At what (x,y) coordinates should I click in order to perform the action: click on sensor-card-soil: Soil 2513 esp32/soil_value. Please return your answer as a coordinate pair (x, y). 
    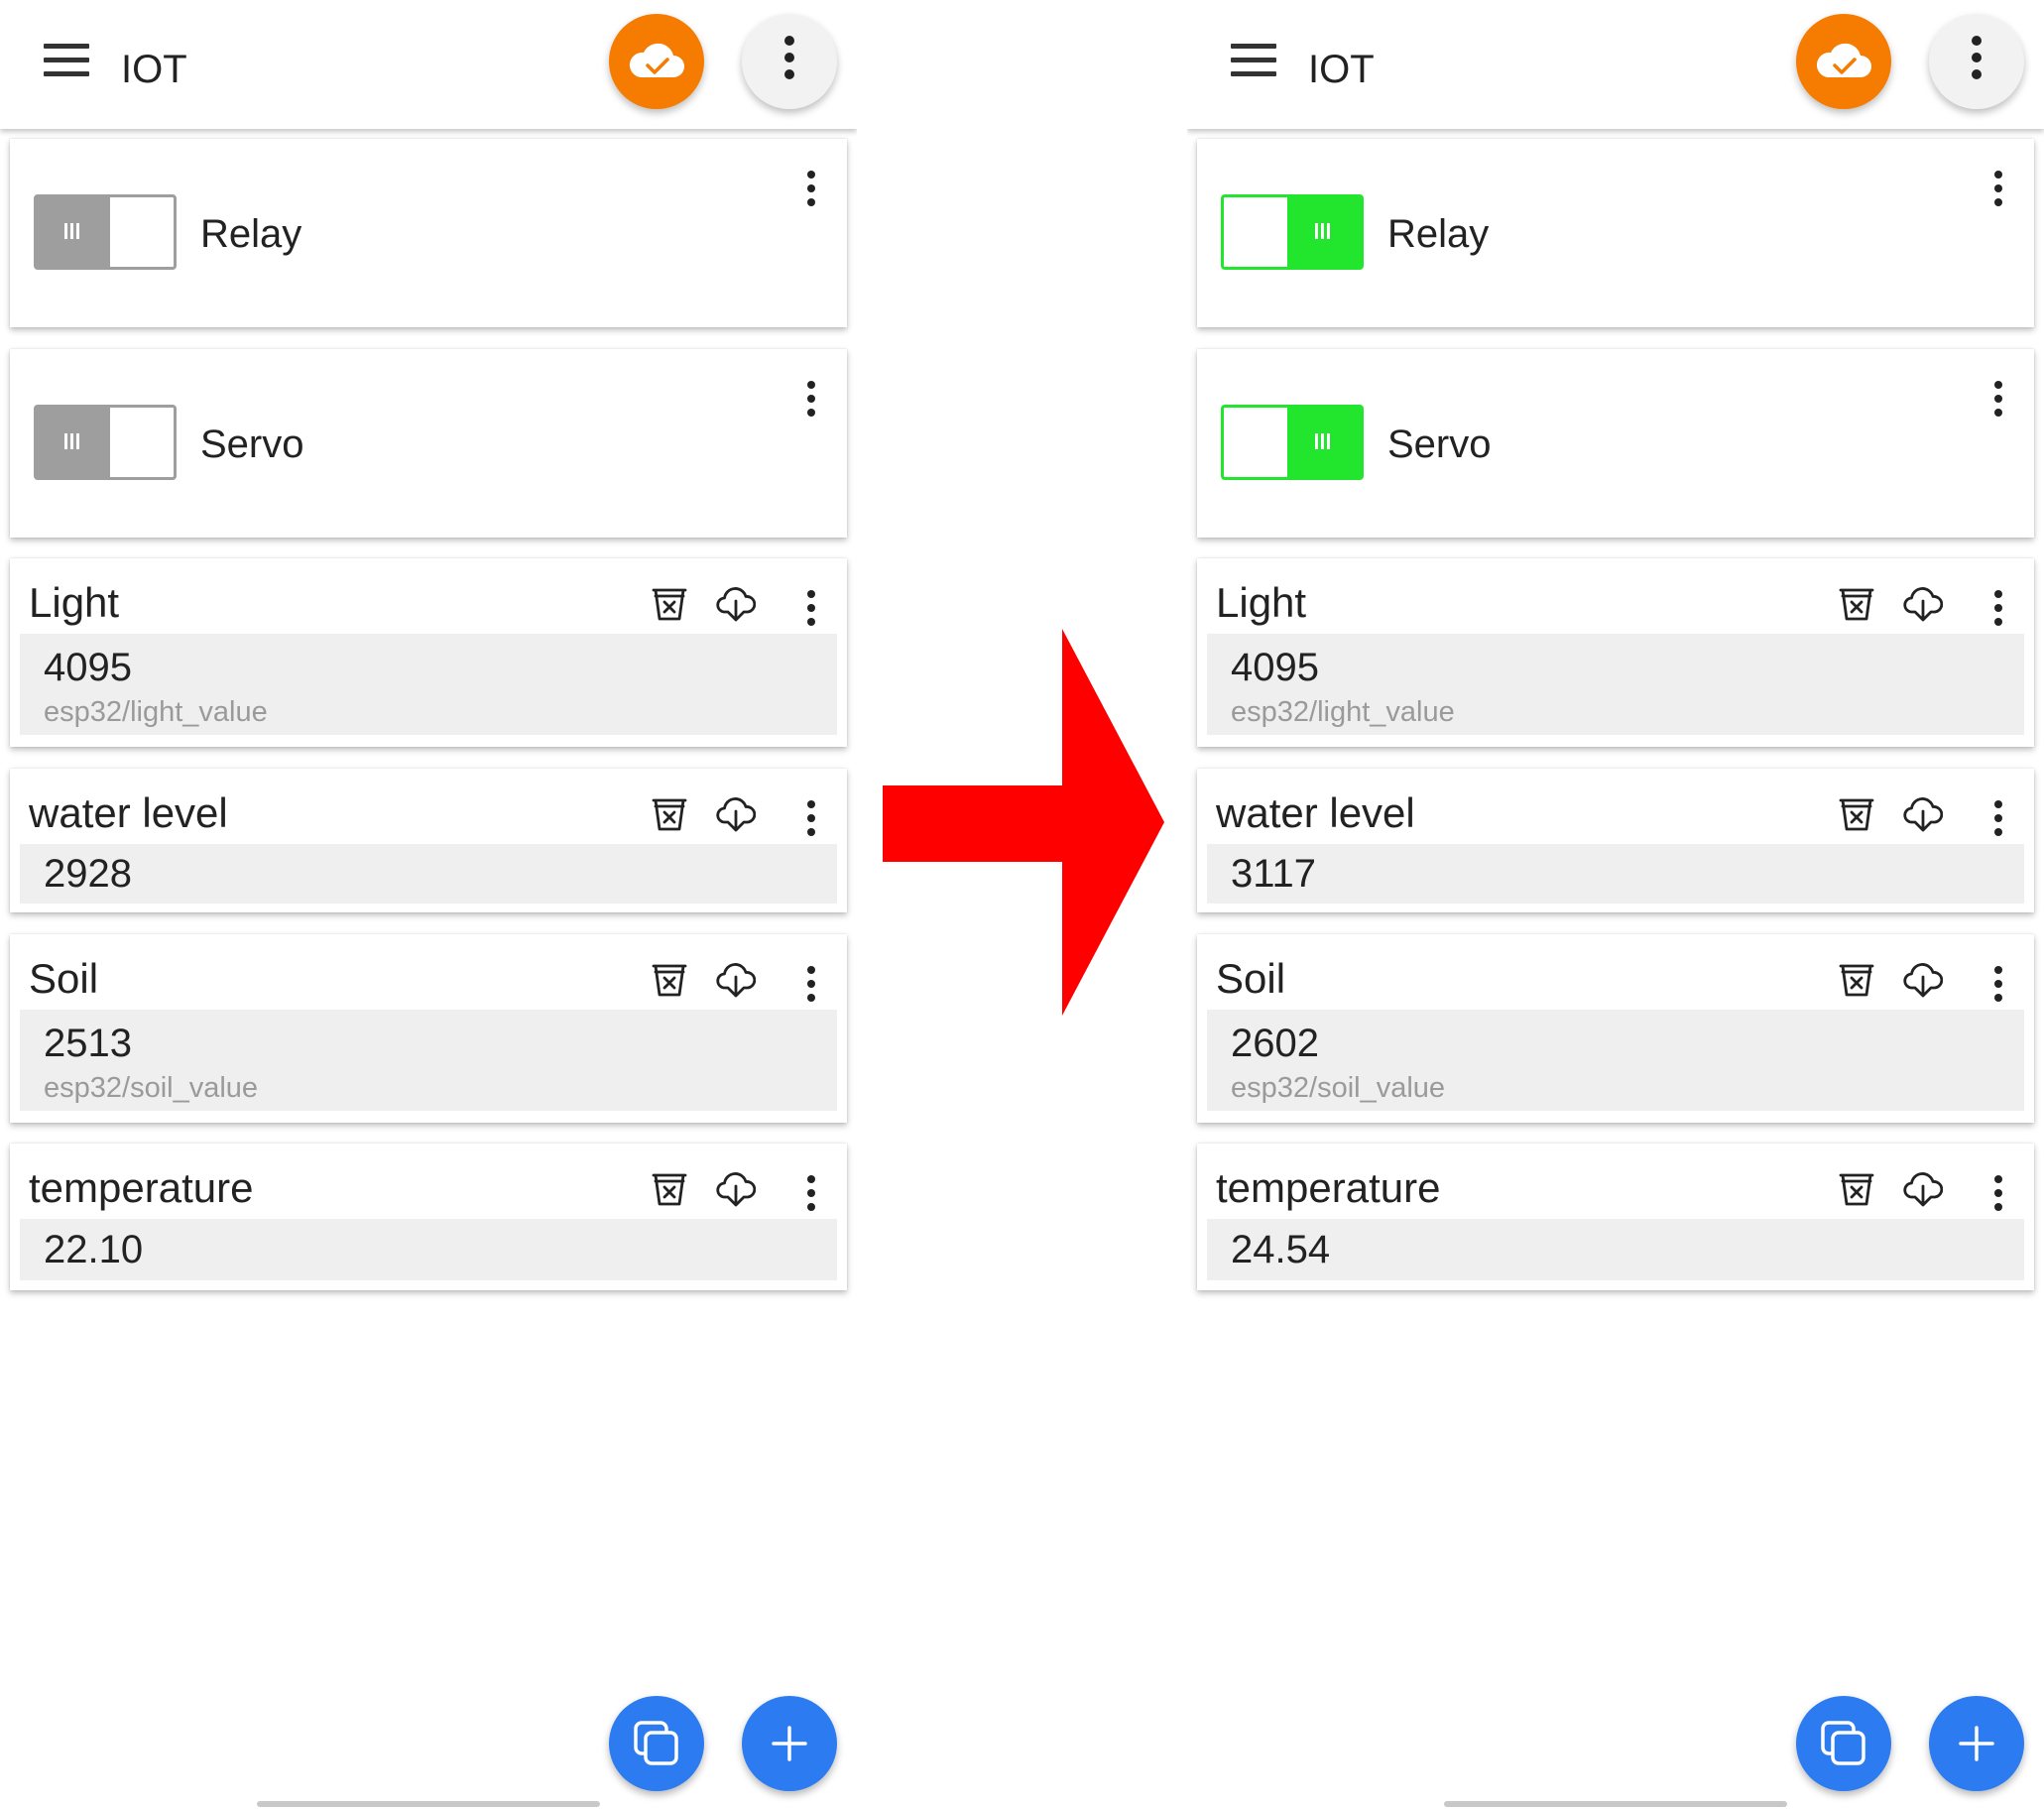
    Looking at the image, I should click on (428, 1028).